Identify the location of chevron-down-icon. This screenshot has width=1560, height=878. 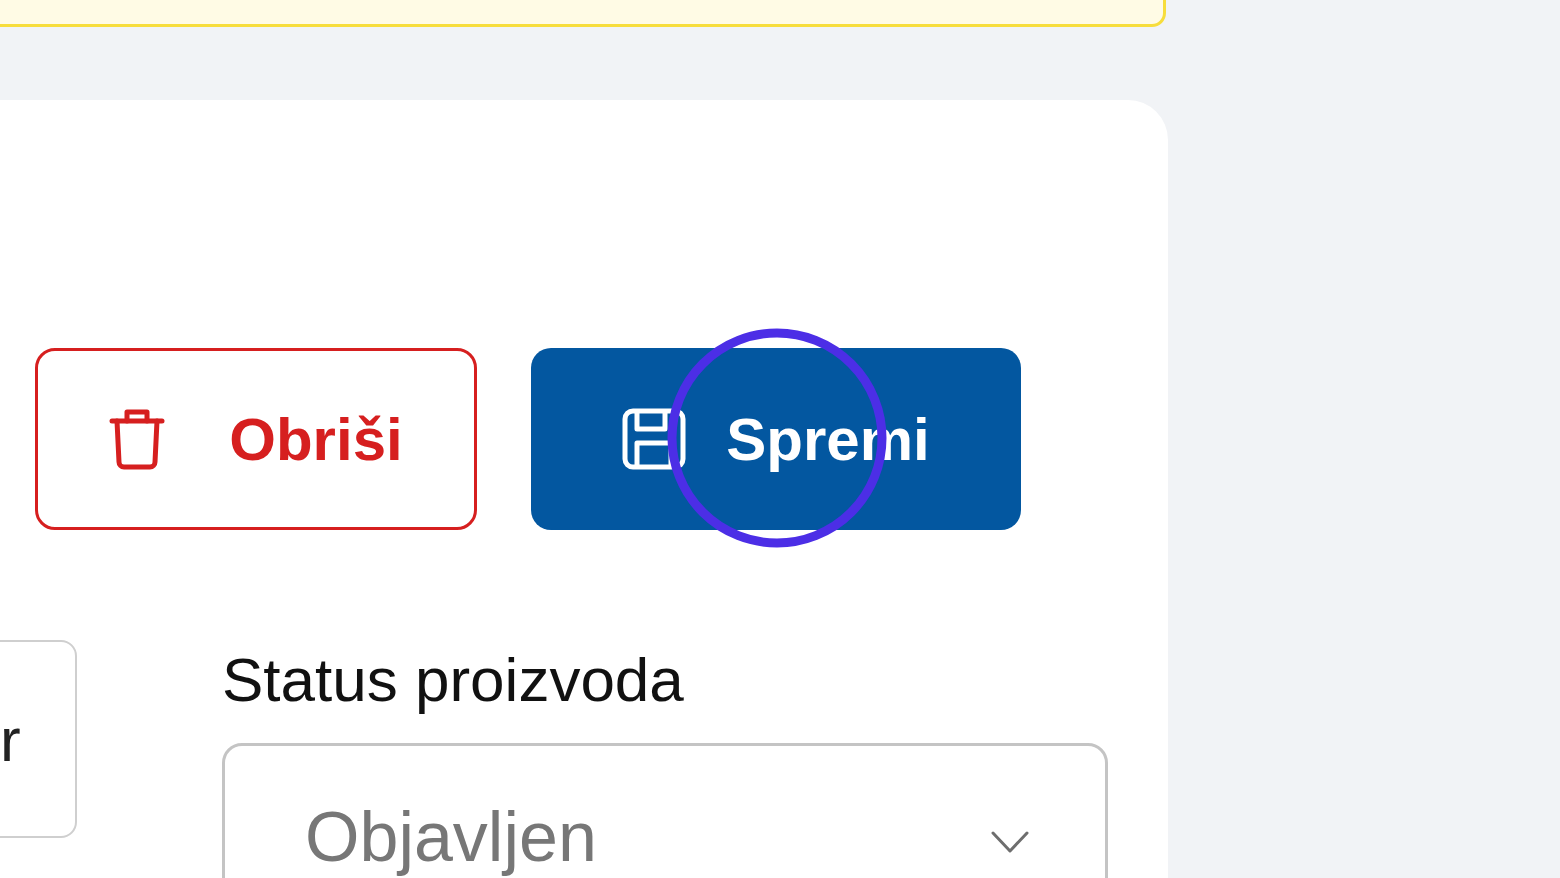
(1010, 842).